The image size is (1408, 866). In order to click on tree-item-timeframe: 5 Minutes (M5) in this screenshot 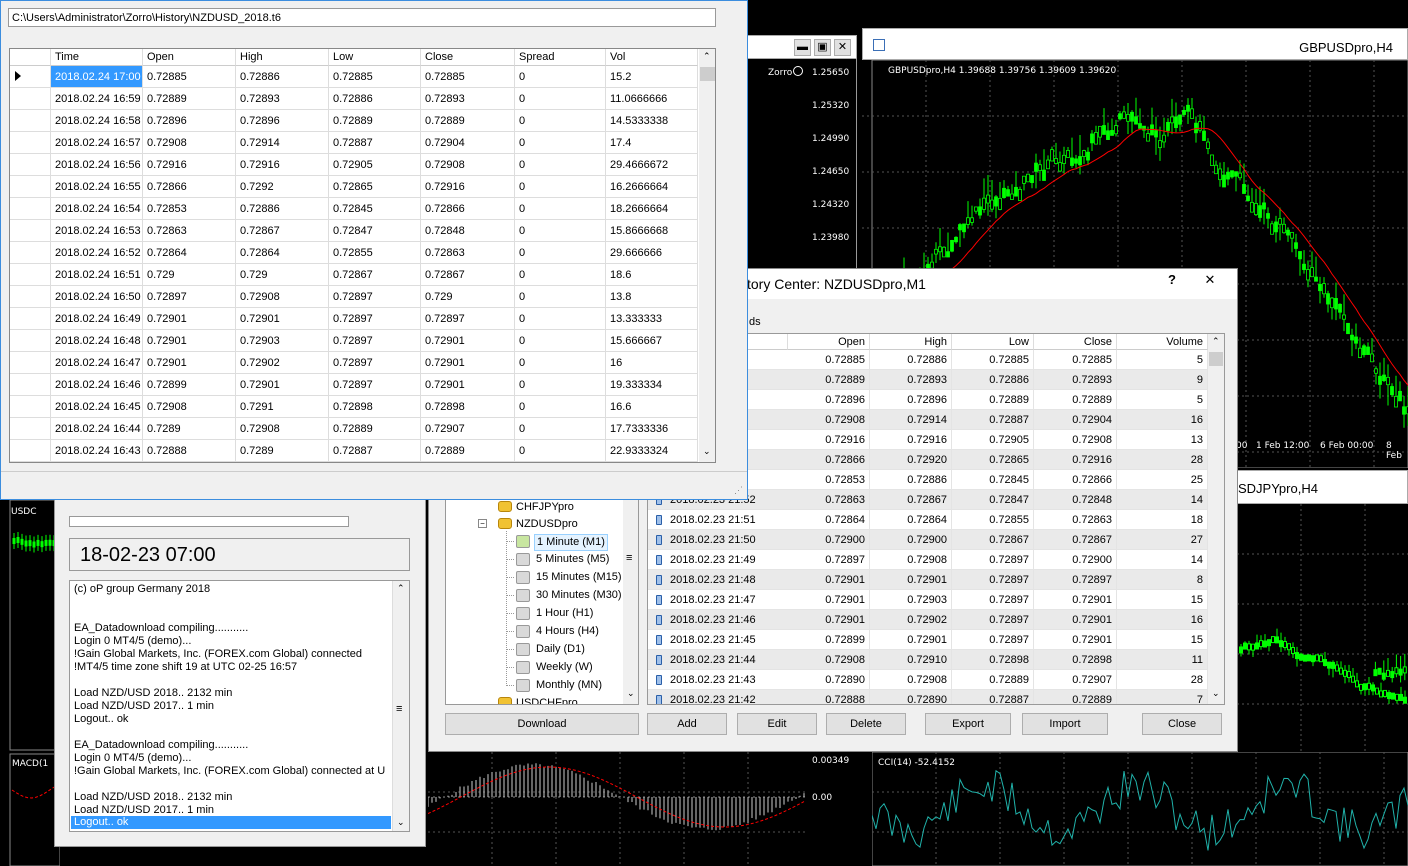, I will do `click(572, 559)`.